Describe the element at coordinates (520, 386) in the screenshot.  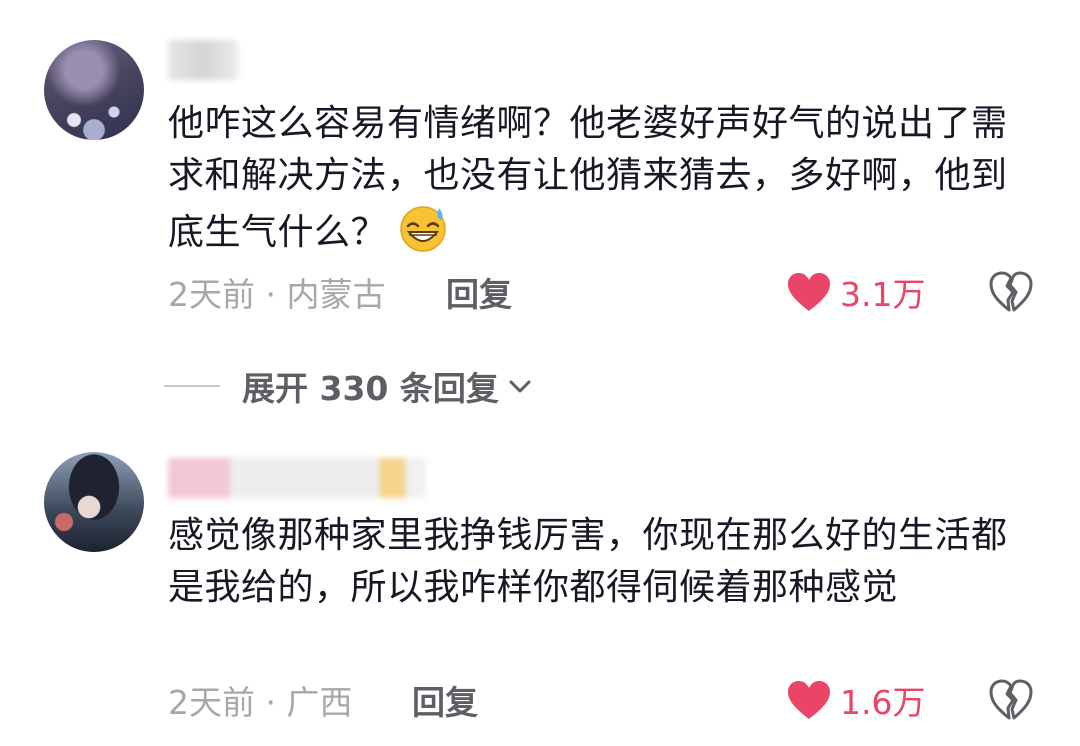
I see `chevron-down-icon` at that location.